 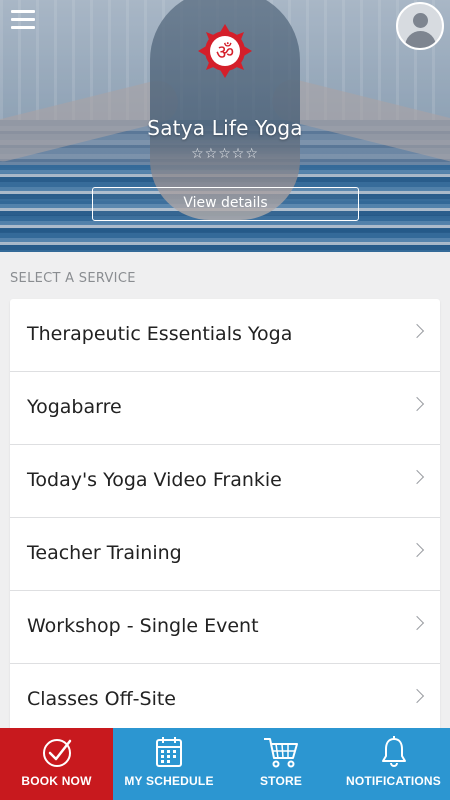 I want to click on studio-name: Satya Life Yoga, so click(x=225, y=128).